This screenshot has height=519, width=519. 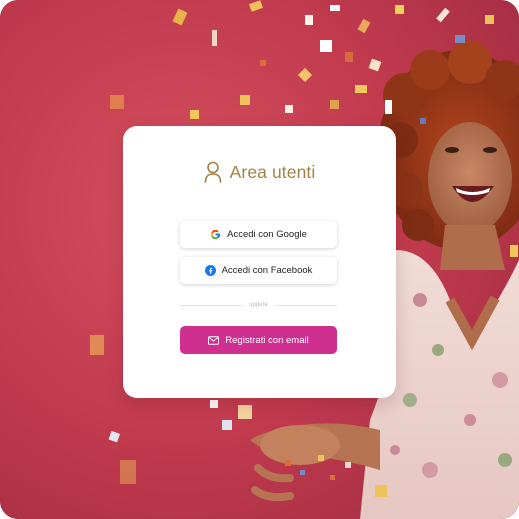 What do you see at coordinates (267, 270) in the screenshot?
I see `facebook-login-label: Accedi con Facebook` at bounding box center [267, 270].